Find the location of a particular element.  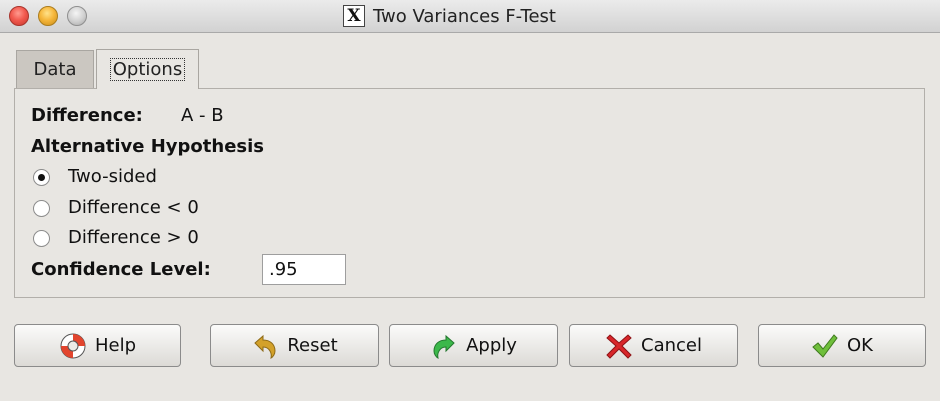

ok-button: OK is located at coordinates (842, 345).